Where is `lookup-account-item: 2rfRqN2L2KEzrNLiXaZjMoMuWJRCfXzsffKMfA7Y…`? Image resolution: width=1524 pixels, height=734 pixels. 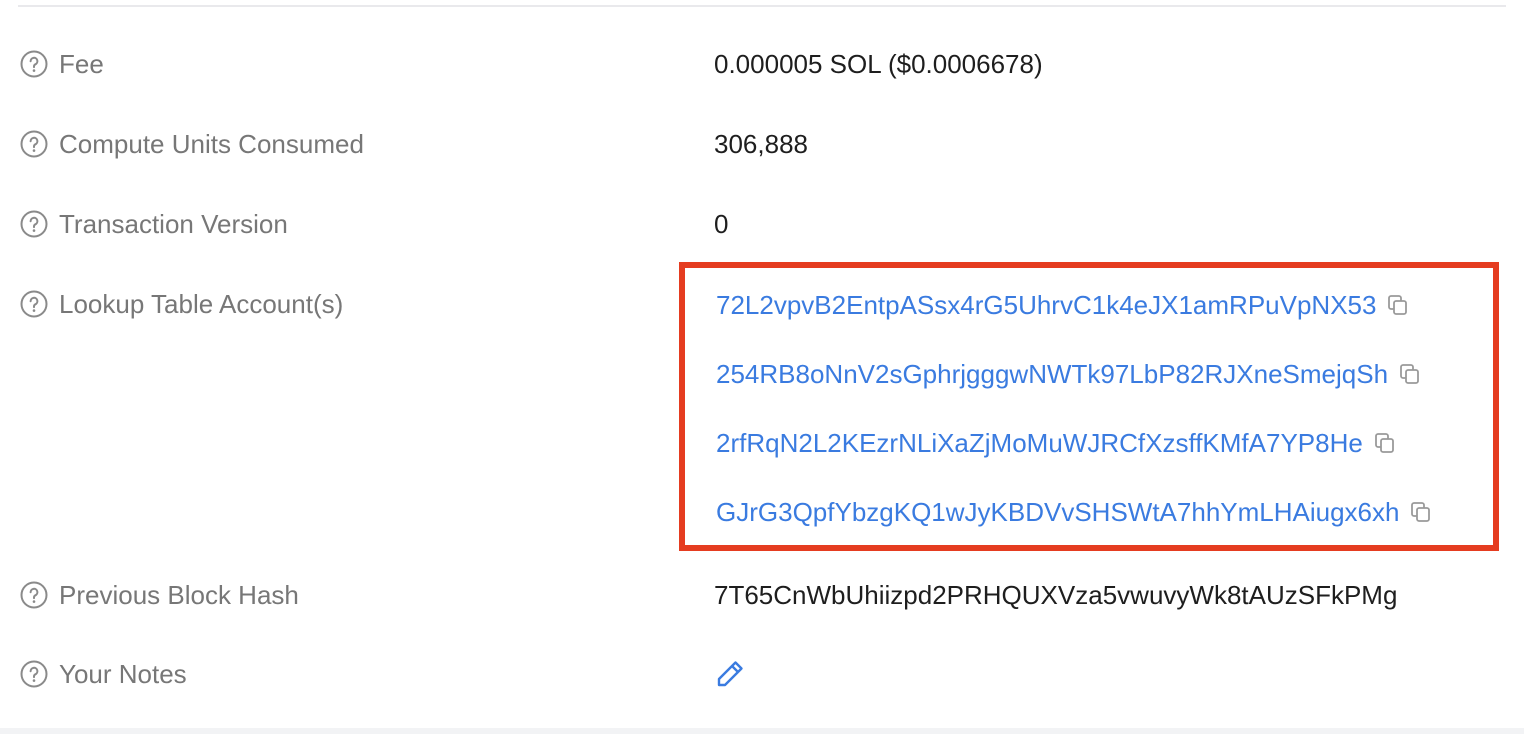
lookup-account-item: 2rfRqN2L2KEzrNLiXaZjMoMuWJRCfXzsffKMfA7Y… is located at coordinates (1056, 443).